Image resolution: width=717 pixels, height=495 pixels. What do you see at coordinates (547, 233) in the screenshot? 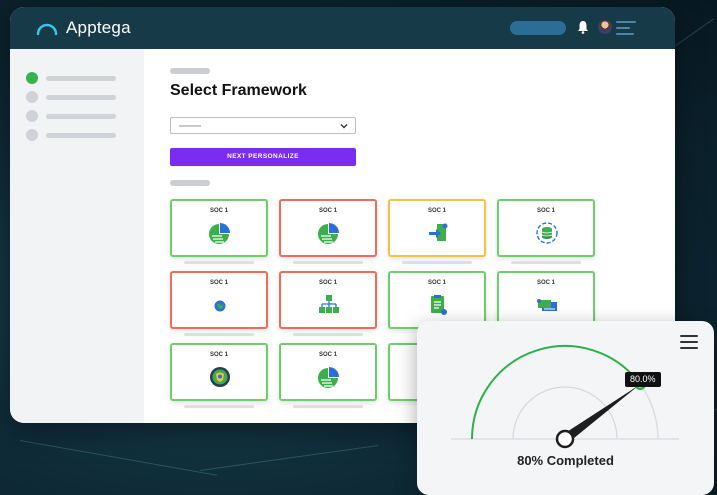
I see `database-sync-icon` at bounding box center [547, 233].